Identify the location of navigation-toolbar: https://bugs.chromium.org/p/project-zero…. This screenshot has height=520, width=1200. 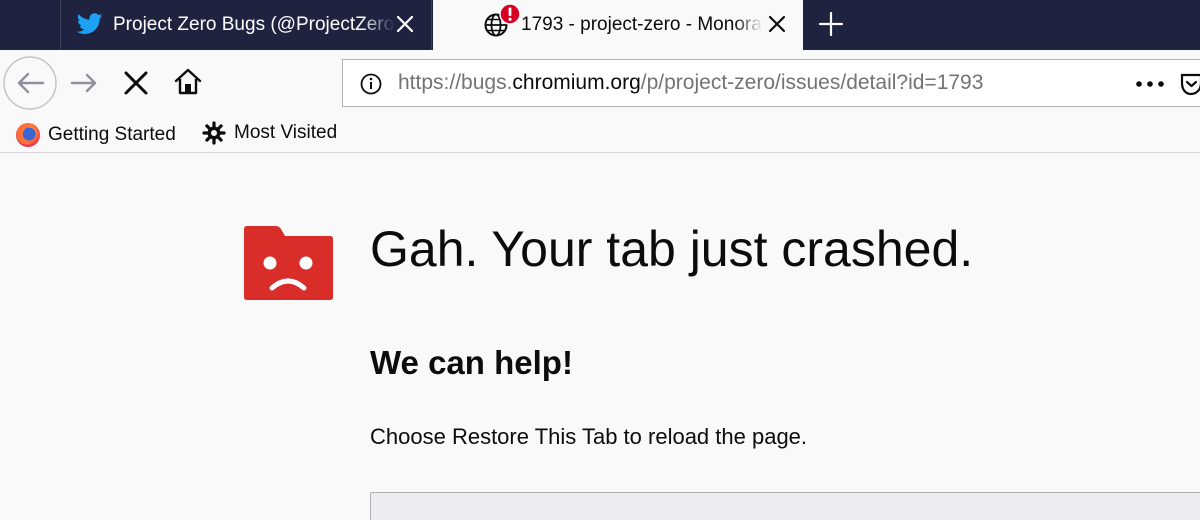
(600, 82).